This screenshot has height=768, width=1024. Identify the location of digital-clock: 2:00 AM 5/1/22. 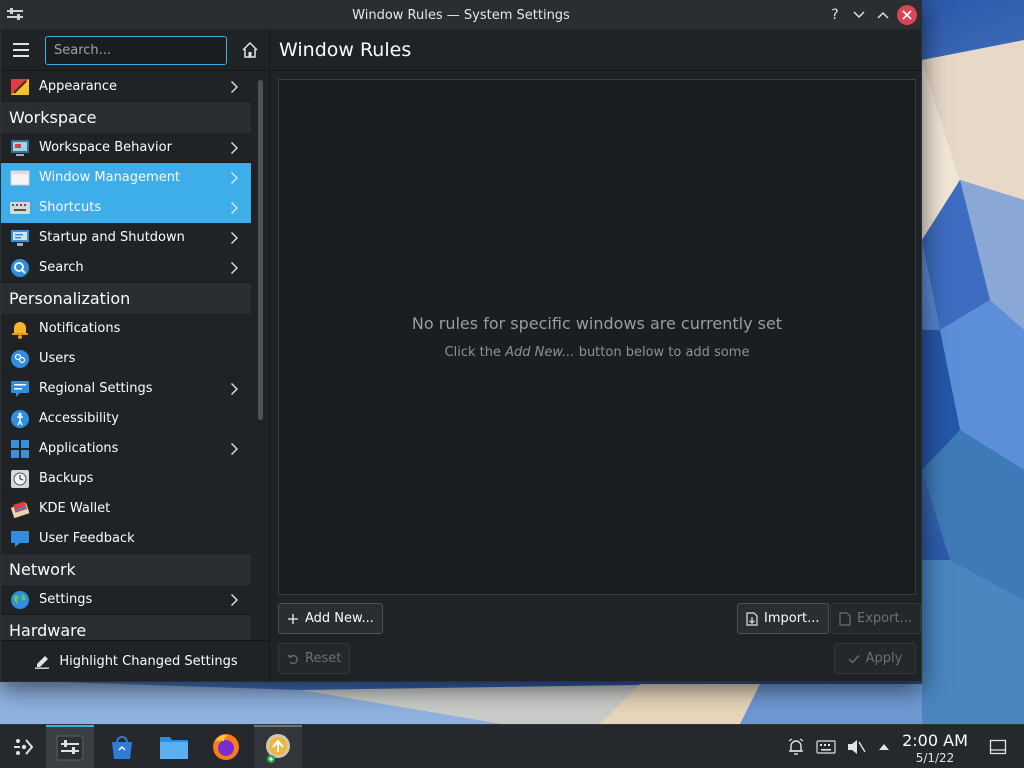
(935, 748).